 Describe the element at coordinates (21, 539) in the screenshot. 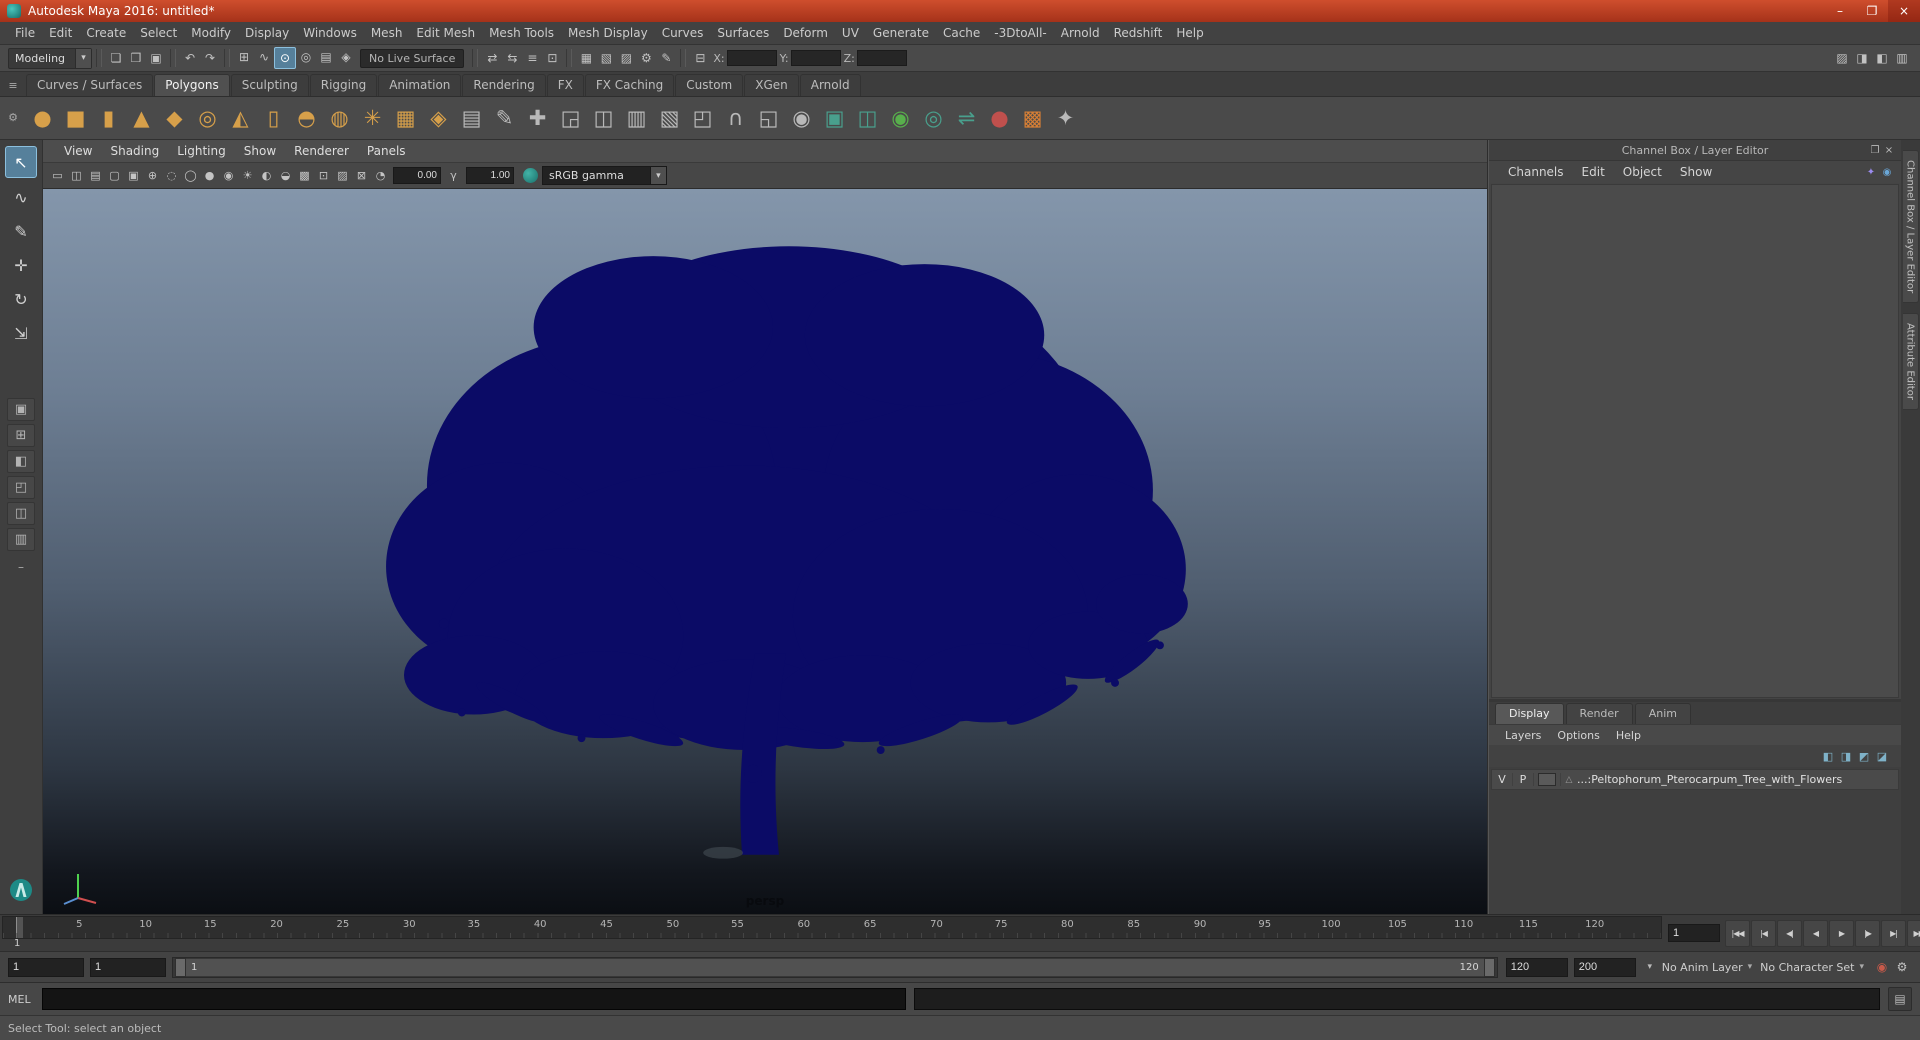

I see `layout-persp-uv-button: ▥` at that location.